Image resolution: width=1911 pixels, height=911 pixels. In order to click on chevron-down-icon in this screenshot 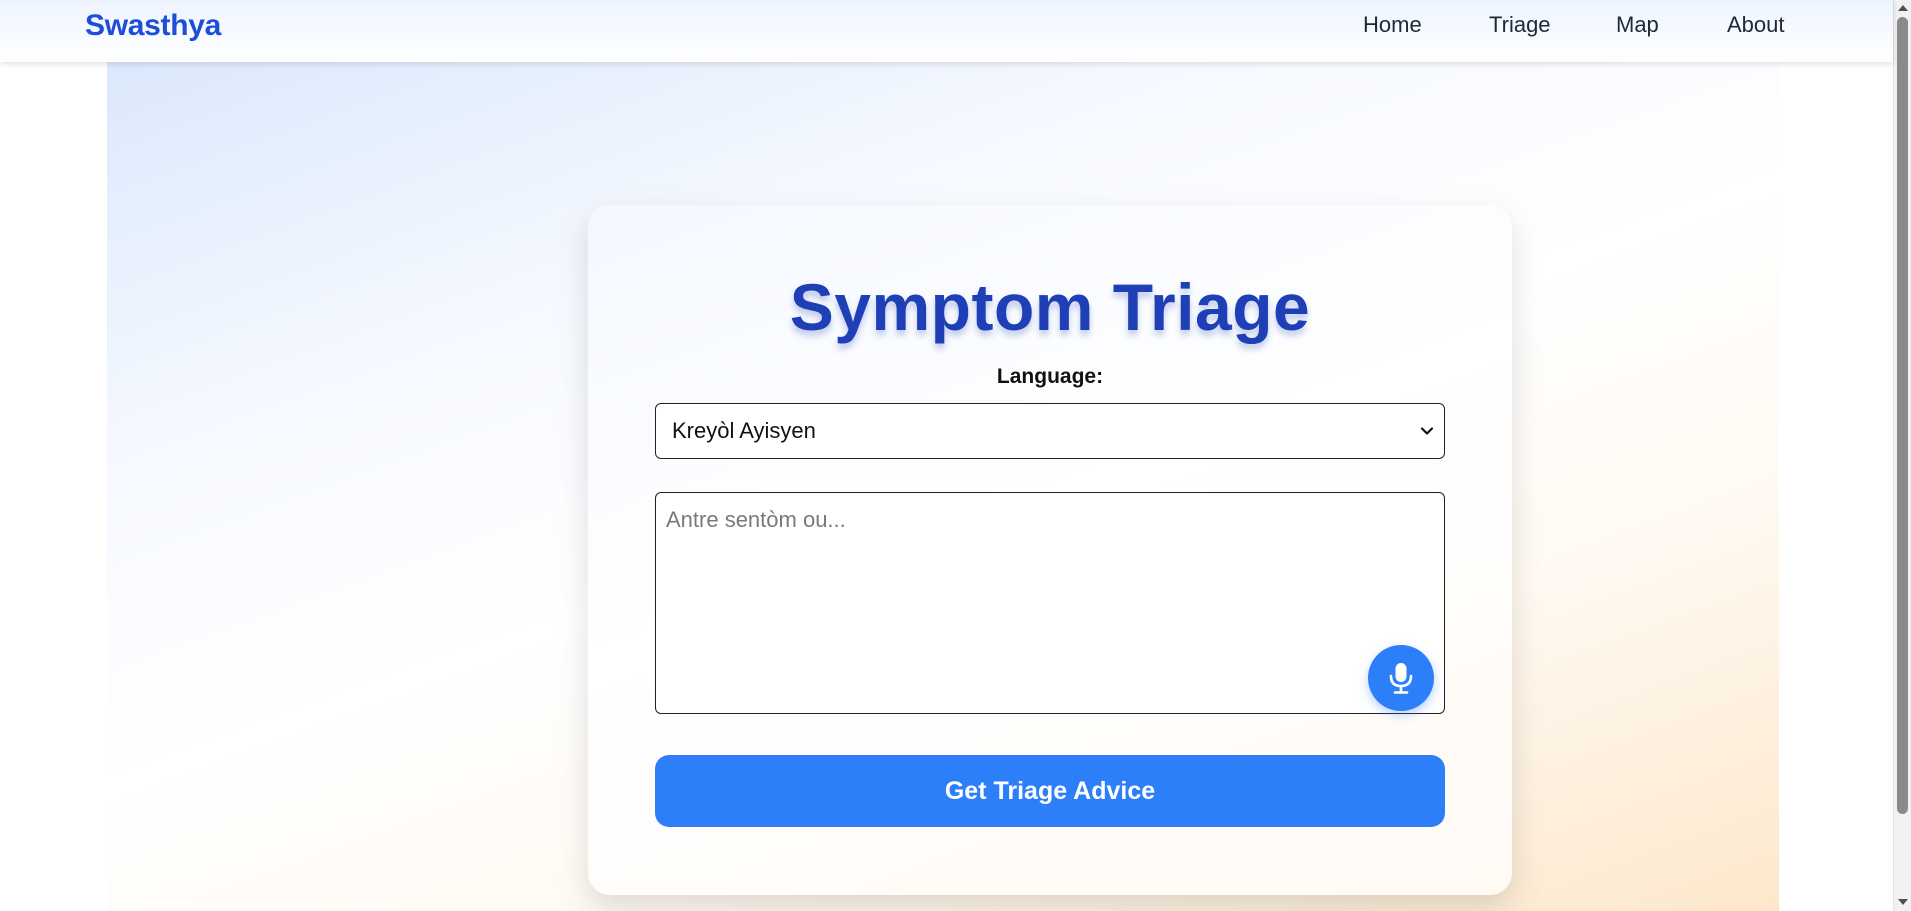, I will do `click(1427, 431)`.